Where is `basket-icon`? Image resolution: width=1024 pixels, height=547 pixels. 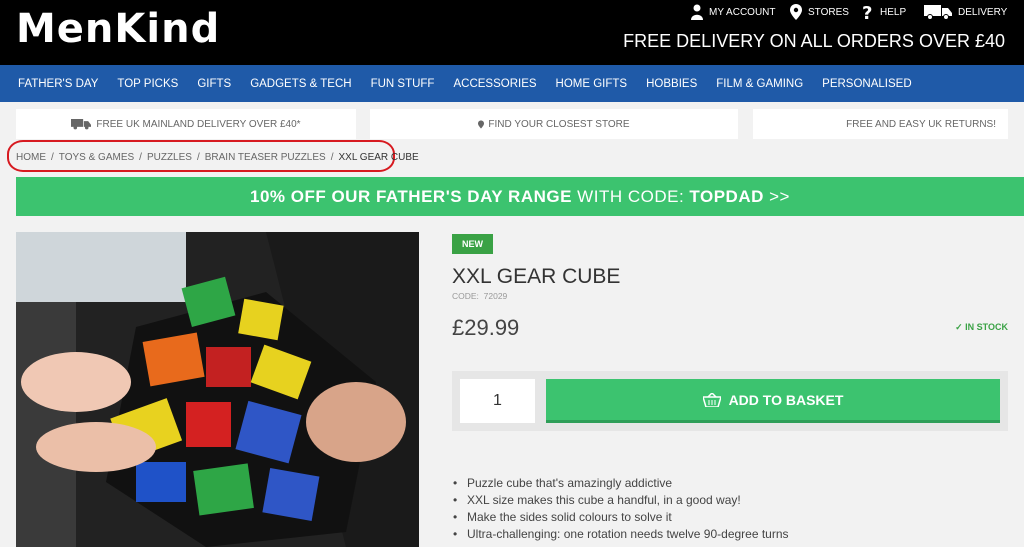 basket-icon is located at coordinates (711, 399).